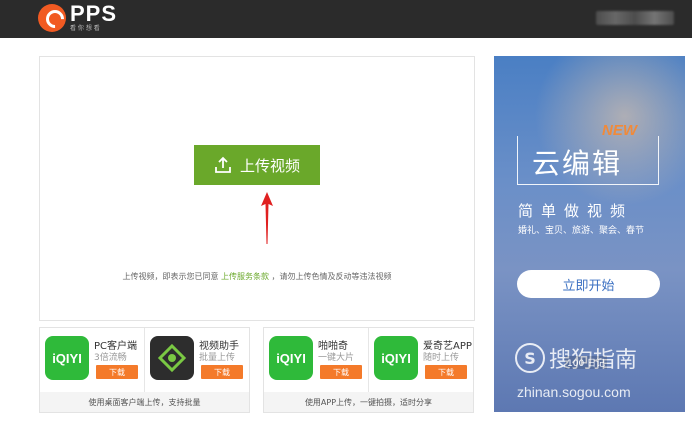 This screenshot has height=429, width=692. I want to click on upload-agreement: 上传视频，即表示您已同意 上传服务条款 ，请勿上传色情及反动等违法视频, so click(257, 276).